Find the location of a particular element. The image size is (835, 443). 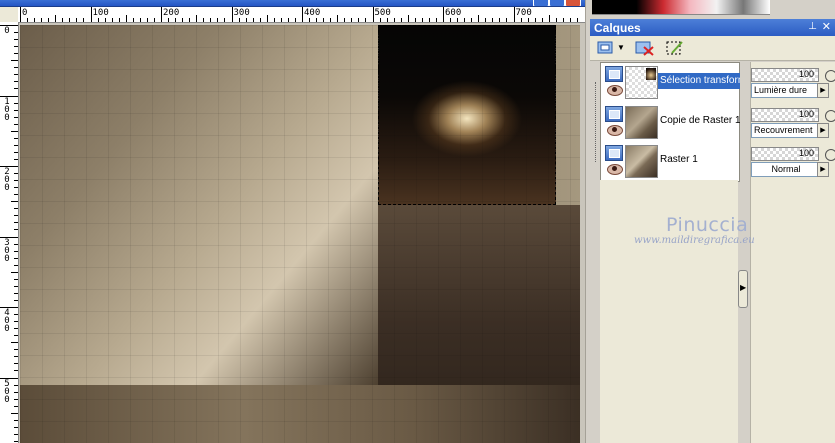

materials-color-strip is located at coordinates (681, 7).